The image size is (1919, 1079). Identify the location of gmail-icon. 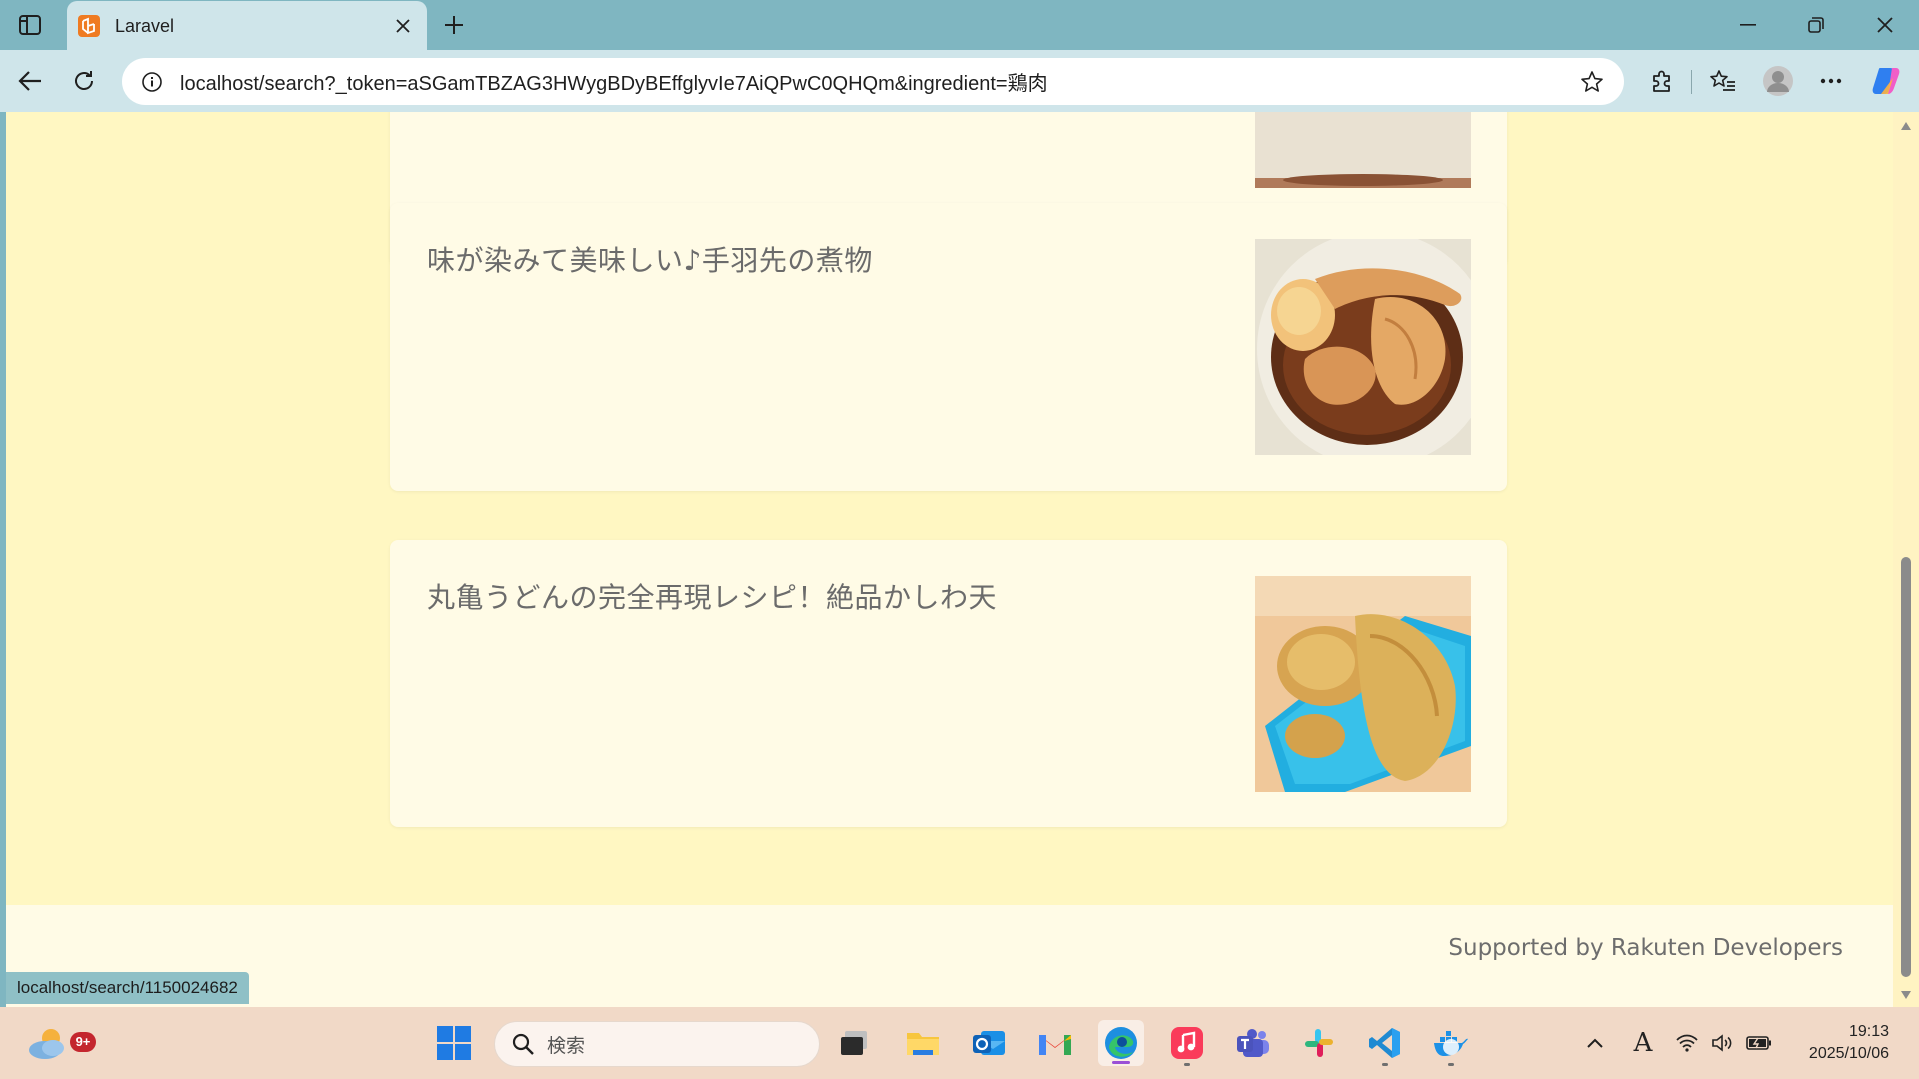
(1055, 1045).